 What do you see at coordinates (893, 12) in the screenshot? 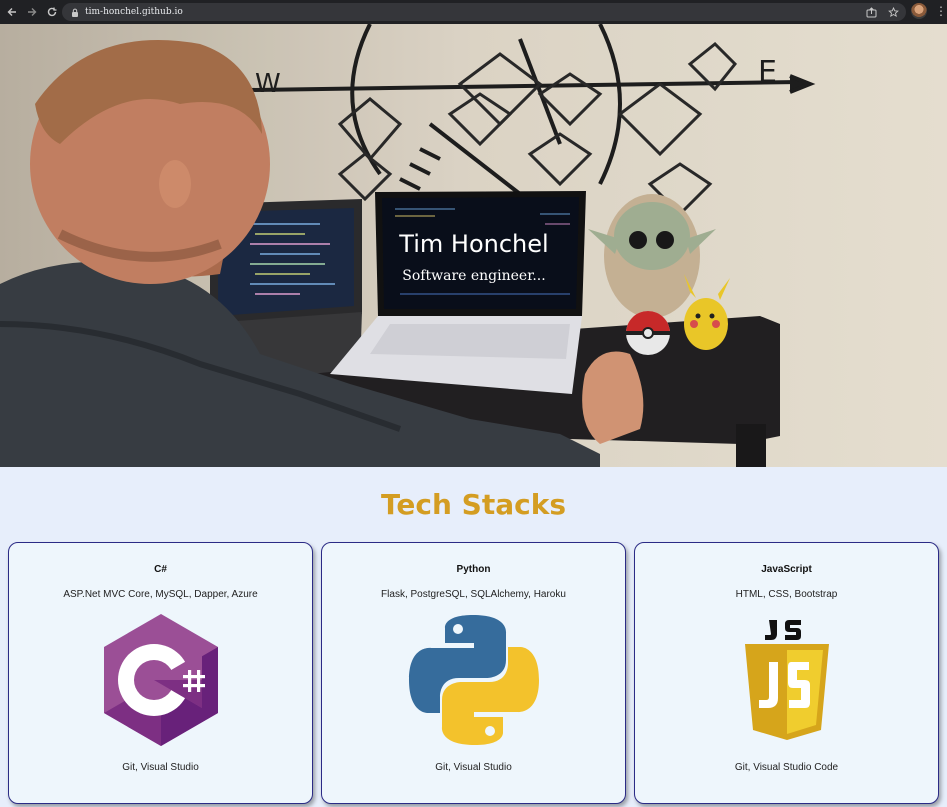
I see `star-icon` at bounding box center [893, 12].